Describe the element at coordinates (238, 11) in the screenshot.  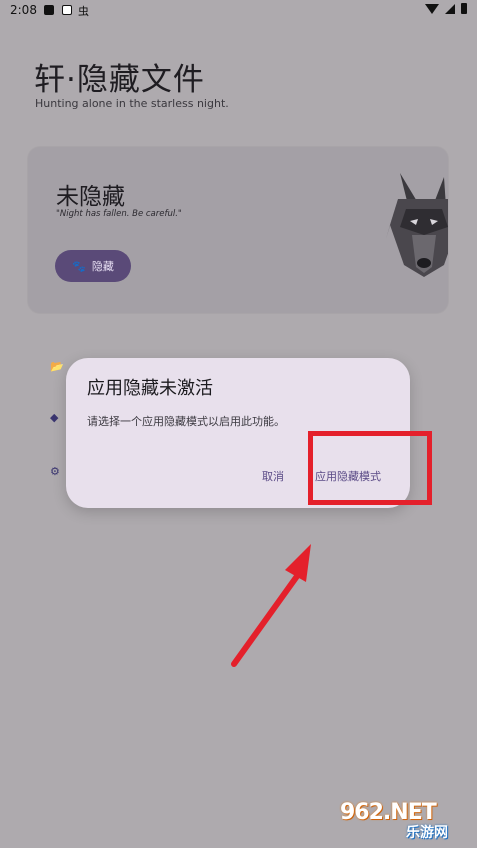
I see `status-bar: 2:08 虫` at that location.